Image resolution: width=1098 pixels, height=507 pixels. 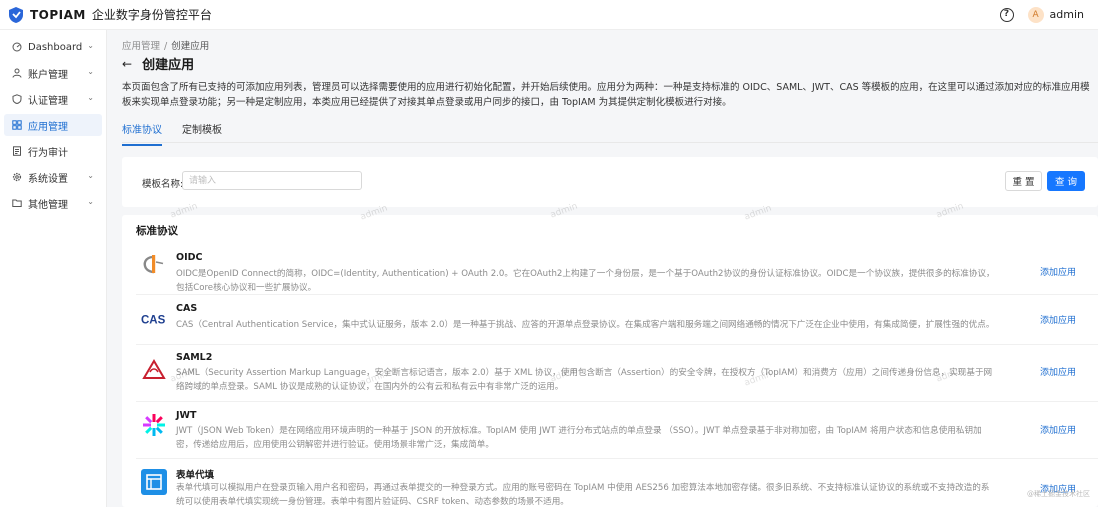 What do you see at coordinates (168, 65) in the screenshot?
I see `page-title: 创建应用` at bounding box center [168, 65].